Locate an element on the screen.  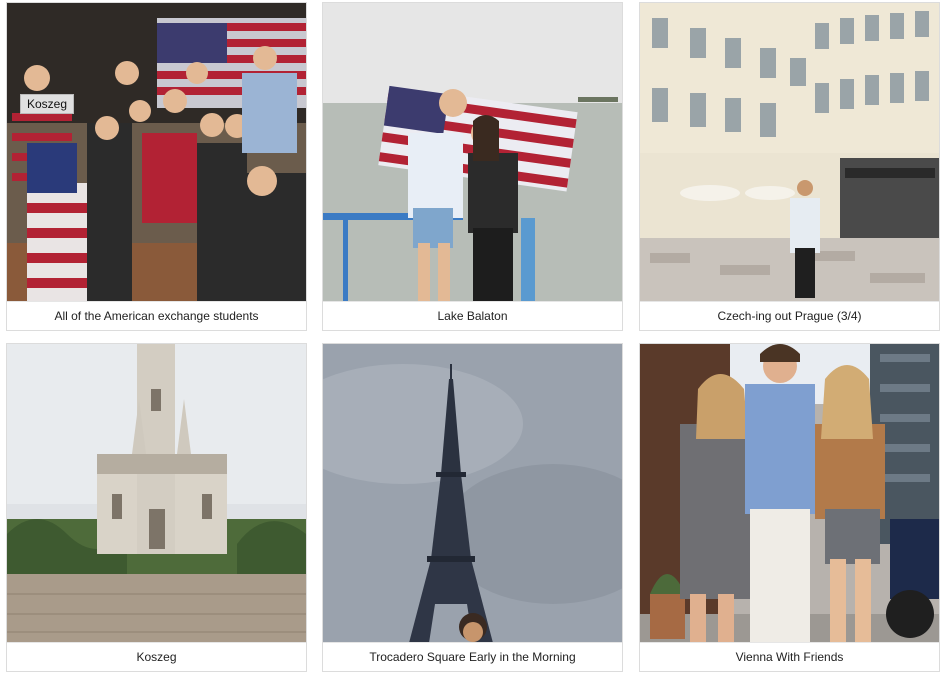
photo-tooltip: Koszeg is located at coordinates (47, 104).